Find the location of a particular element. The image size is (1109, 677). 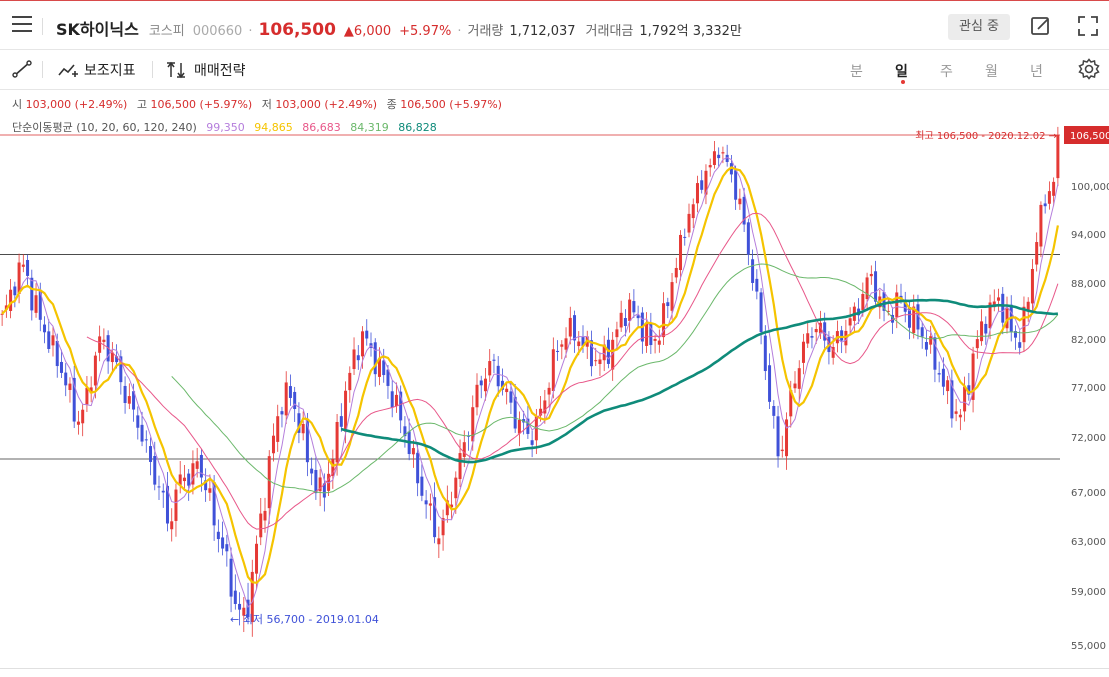

market-label: 코스피 is located at coordinates (166, 31).